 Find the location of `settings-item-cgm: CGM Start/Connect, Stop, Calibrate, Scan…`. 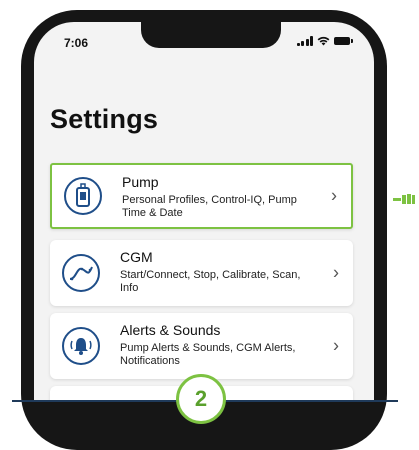

settings-item-cgm: CGM Start/Connect, Stop, Calibrate, Scan… is located at coordinates (201, 273).